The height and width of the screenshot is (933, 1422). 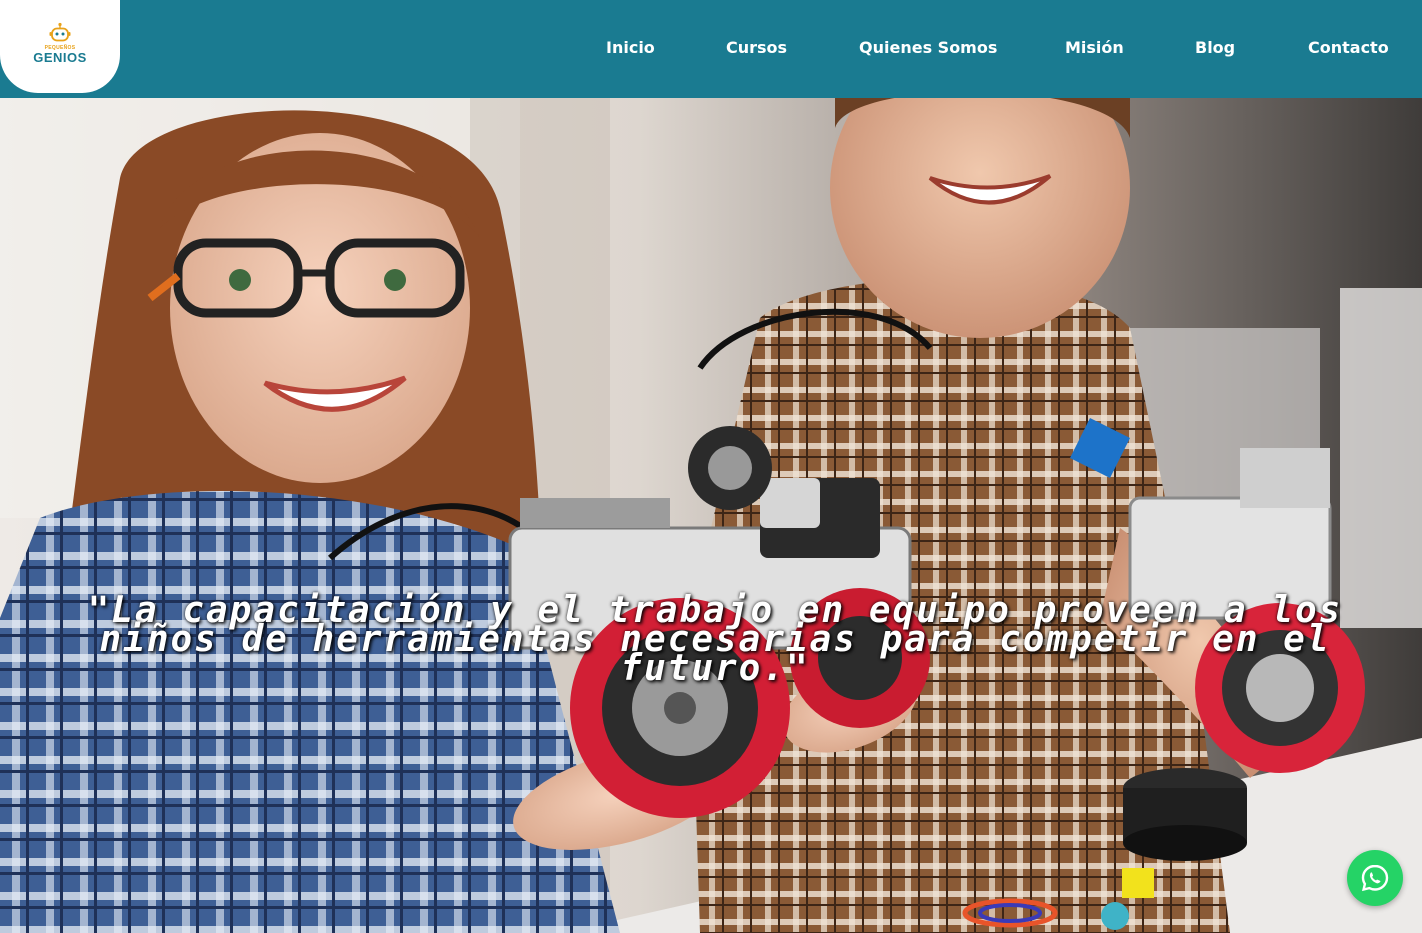 I want to click on whatsapp-button, so click(x=1375, y=878).